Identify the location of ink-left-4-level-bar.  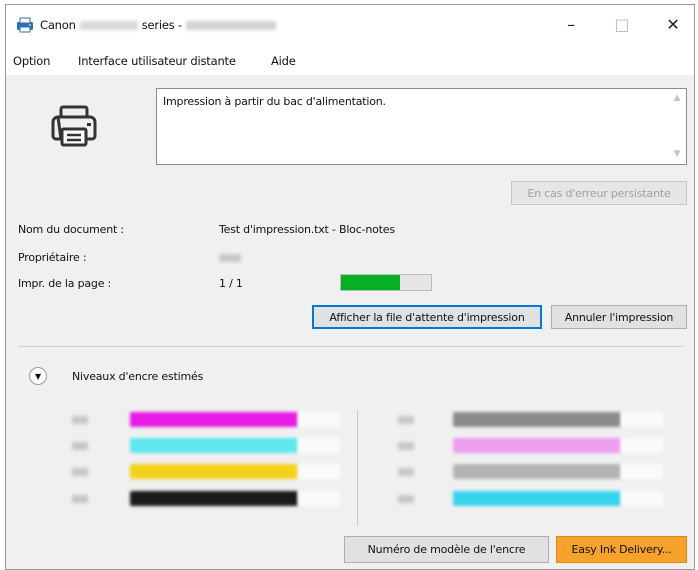
(214, 498).